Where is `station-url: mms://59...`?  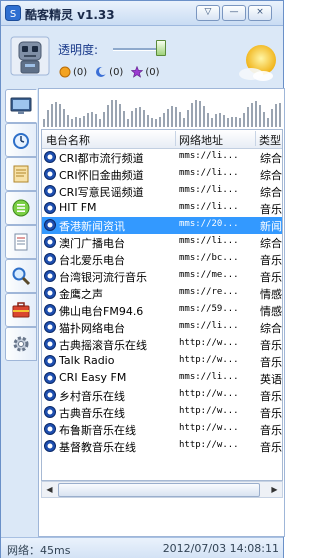 station-url: mms://59... is located at coordinates (209, 309).